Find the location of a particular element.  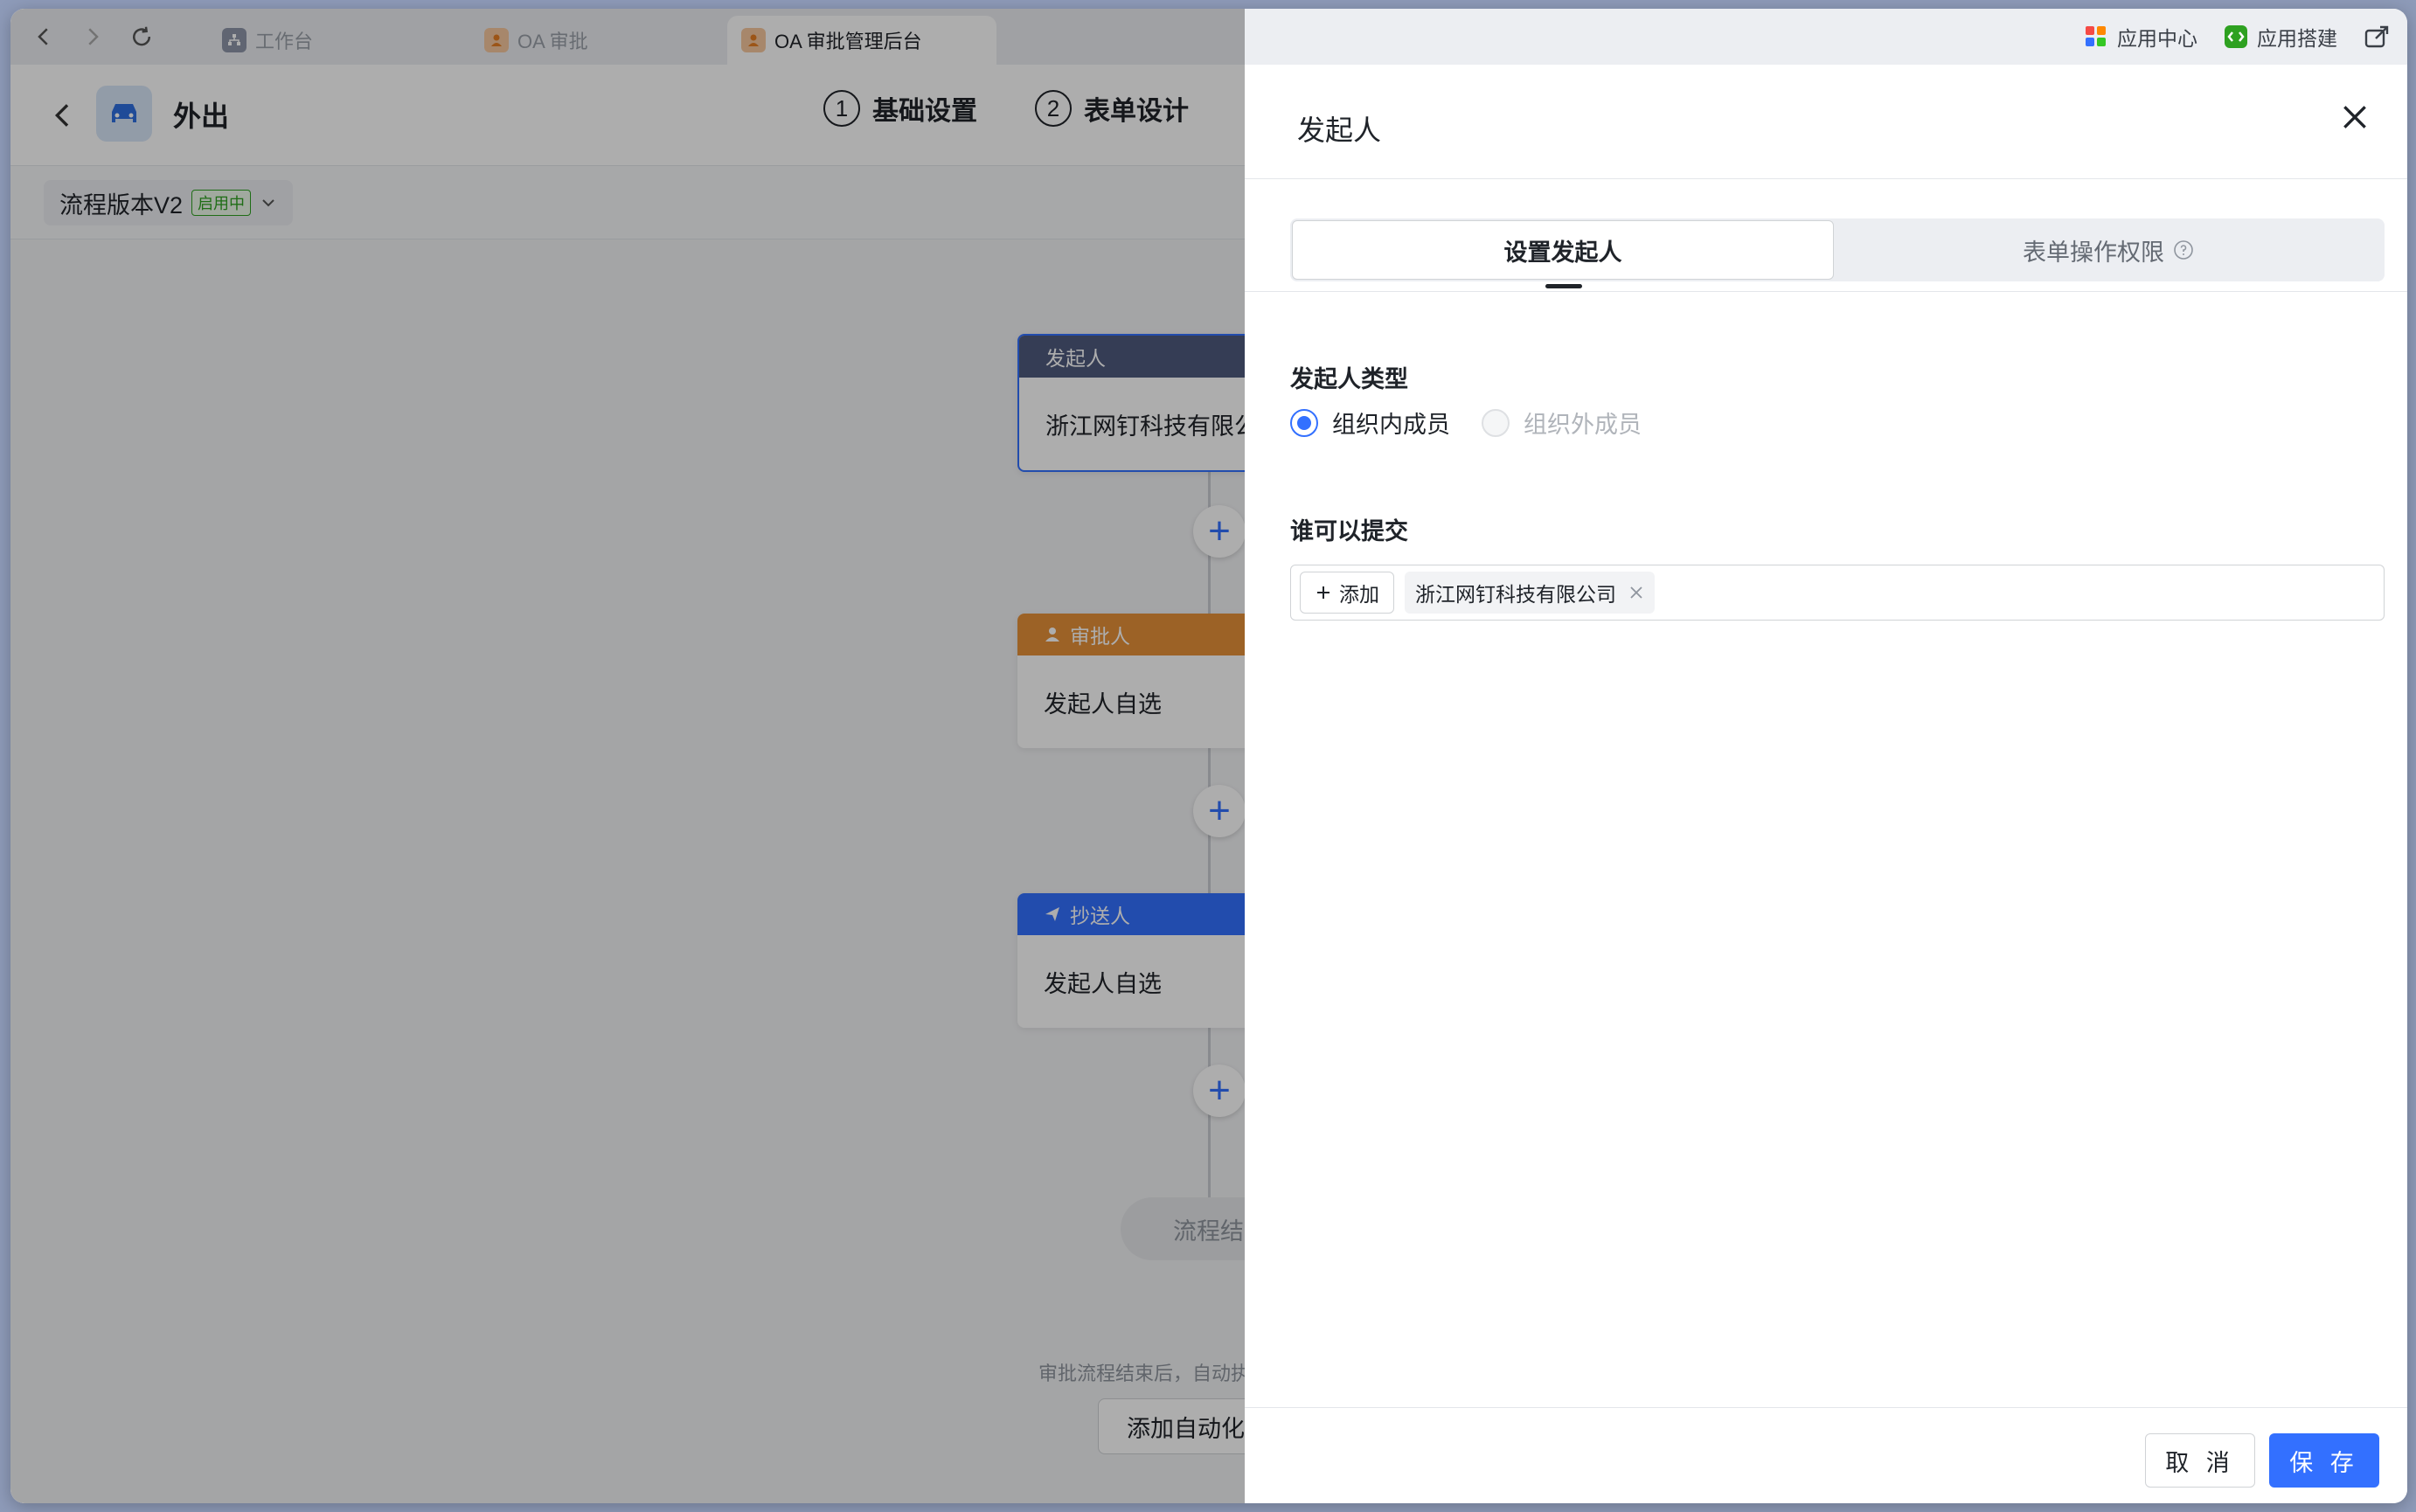

app-center-button: 应用中心 is located at coordinates (2140, 37).